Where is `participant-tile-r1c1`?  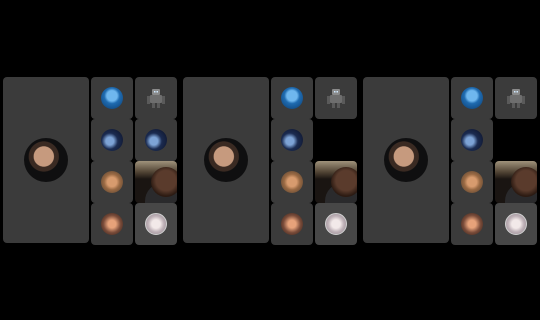 participant-tile-r1c1 is located at coordinates (156, 140).